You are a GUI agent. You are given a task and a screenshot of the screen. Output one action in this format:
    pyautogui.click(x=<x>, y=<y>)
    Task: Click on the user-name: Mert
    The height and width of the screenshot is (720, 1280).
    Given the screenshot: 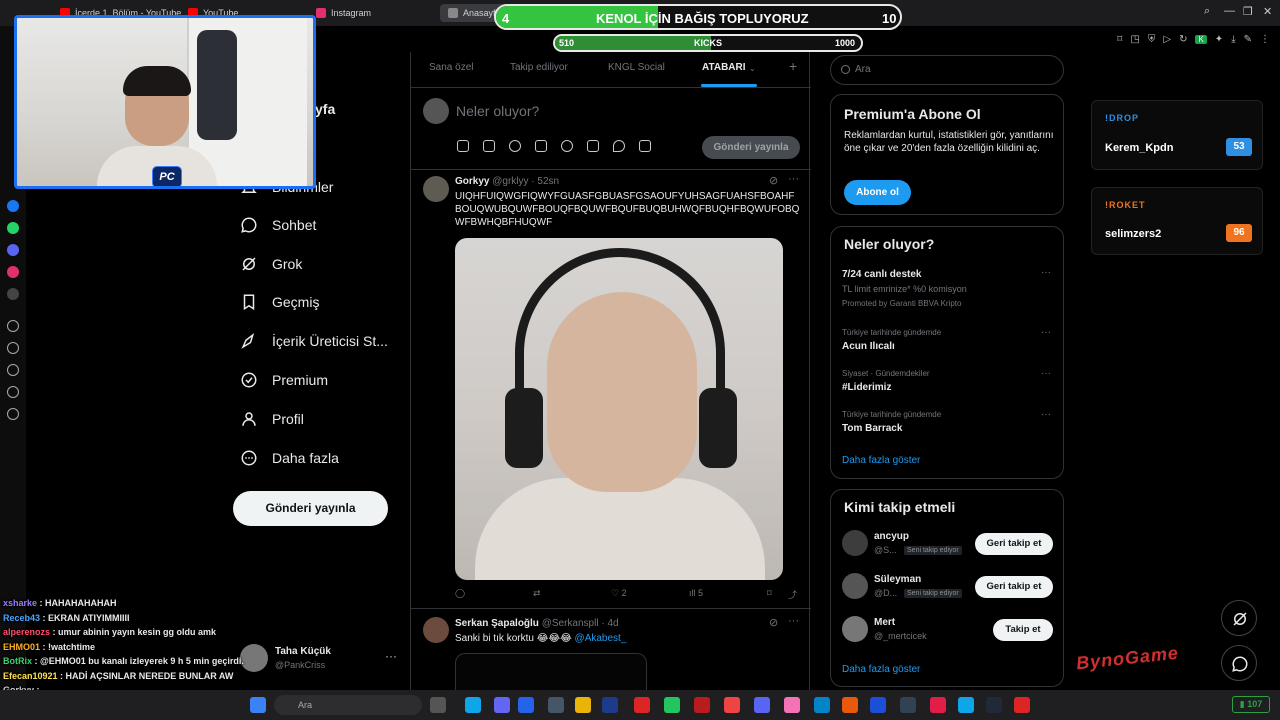 What is the action you would take?
    pyautogui.click(x=884, y=622)
    